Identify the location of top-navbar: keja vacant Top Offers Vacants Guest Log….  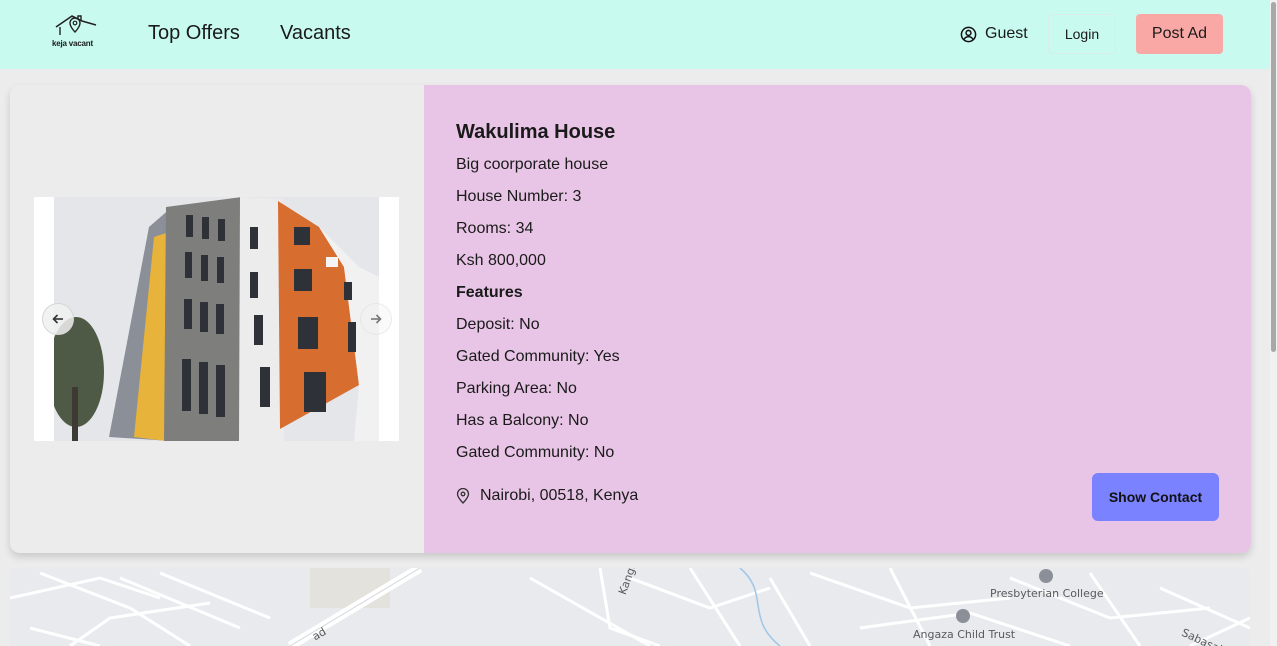
(638, 34).